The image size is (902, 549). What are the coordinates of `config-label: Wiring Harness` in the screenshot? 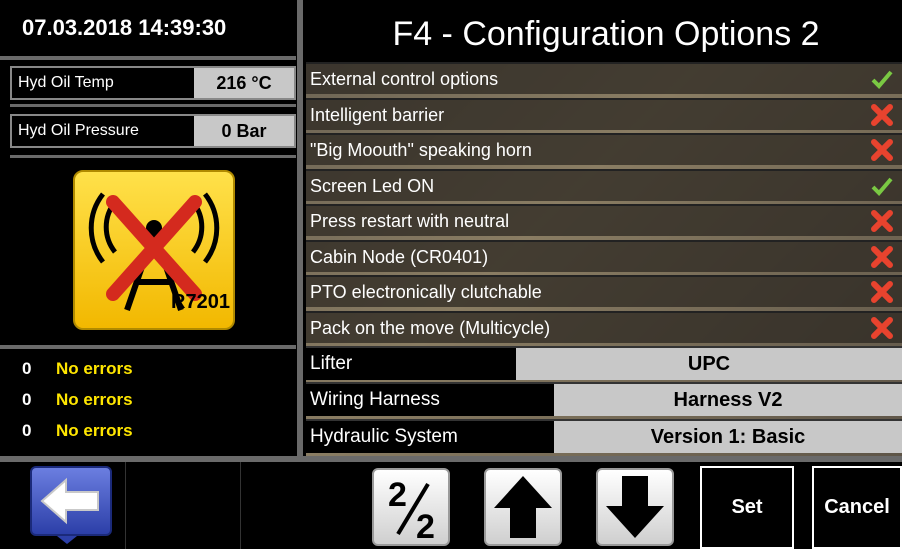 It's located at (375, 399).